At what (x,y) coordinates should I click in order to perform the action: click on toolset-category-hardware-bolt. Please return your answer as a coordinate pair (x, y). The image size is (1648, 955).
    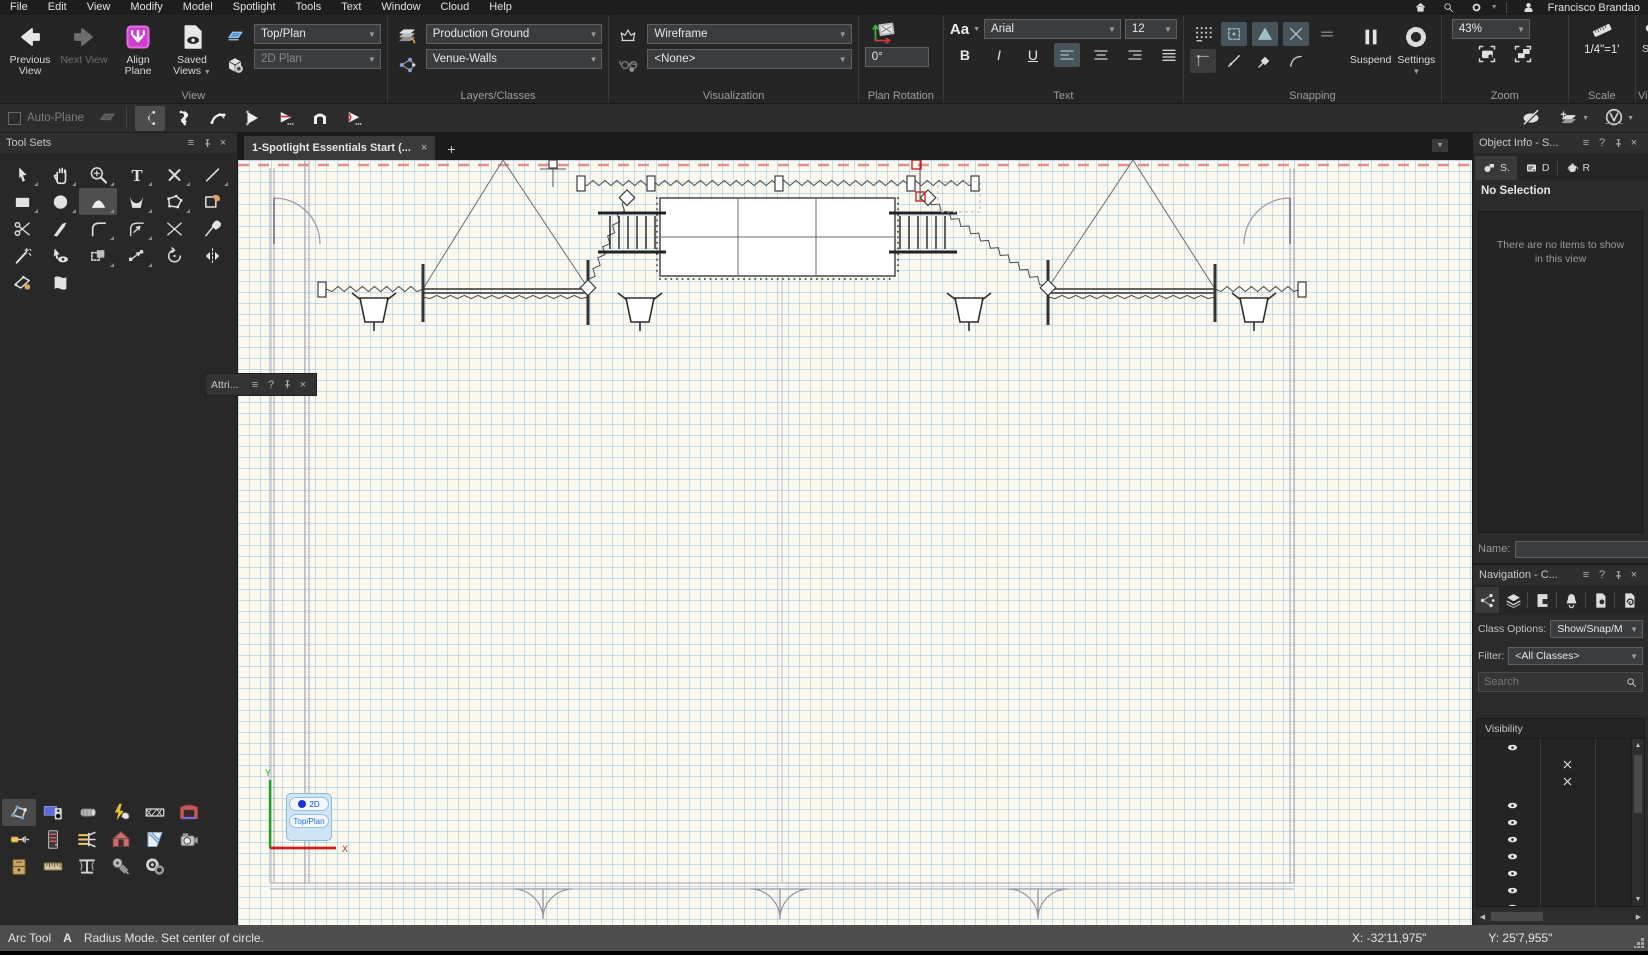
    Looking at the image, I should click on (121, 866).